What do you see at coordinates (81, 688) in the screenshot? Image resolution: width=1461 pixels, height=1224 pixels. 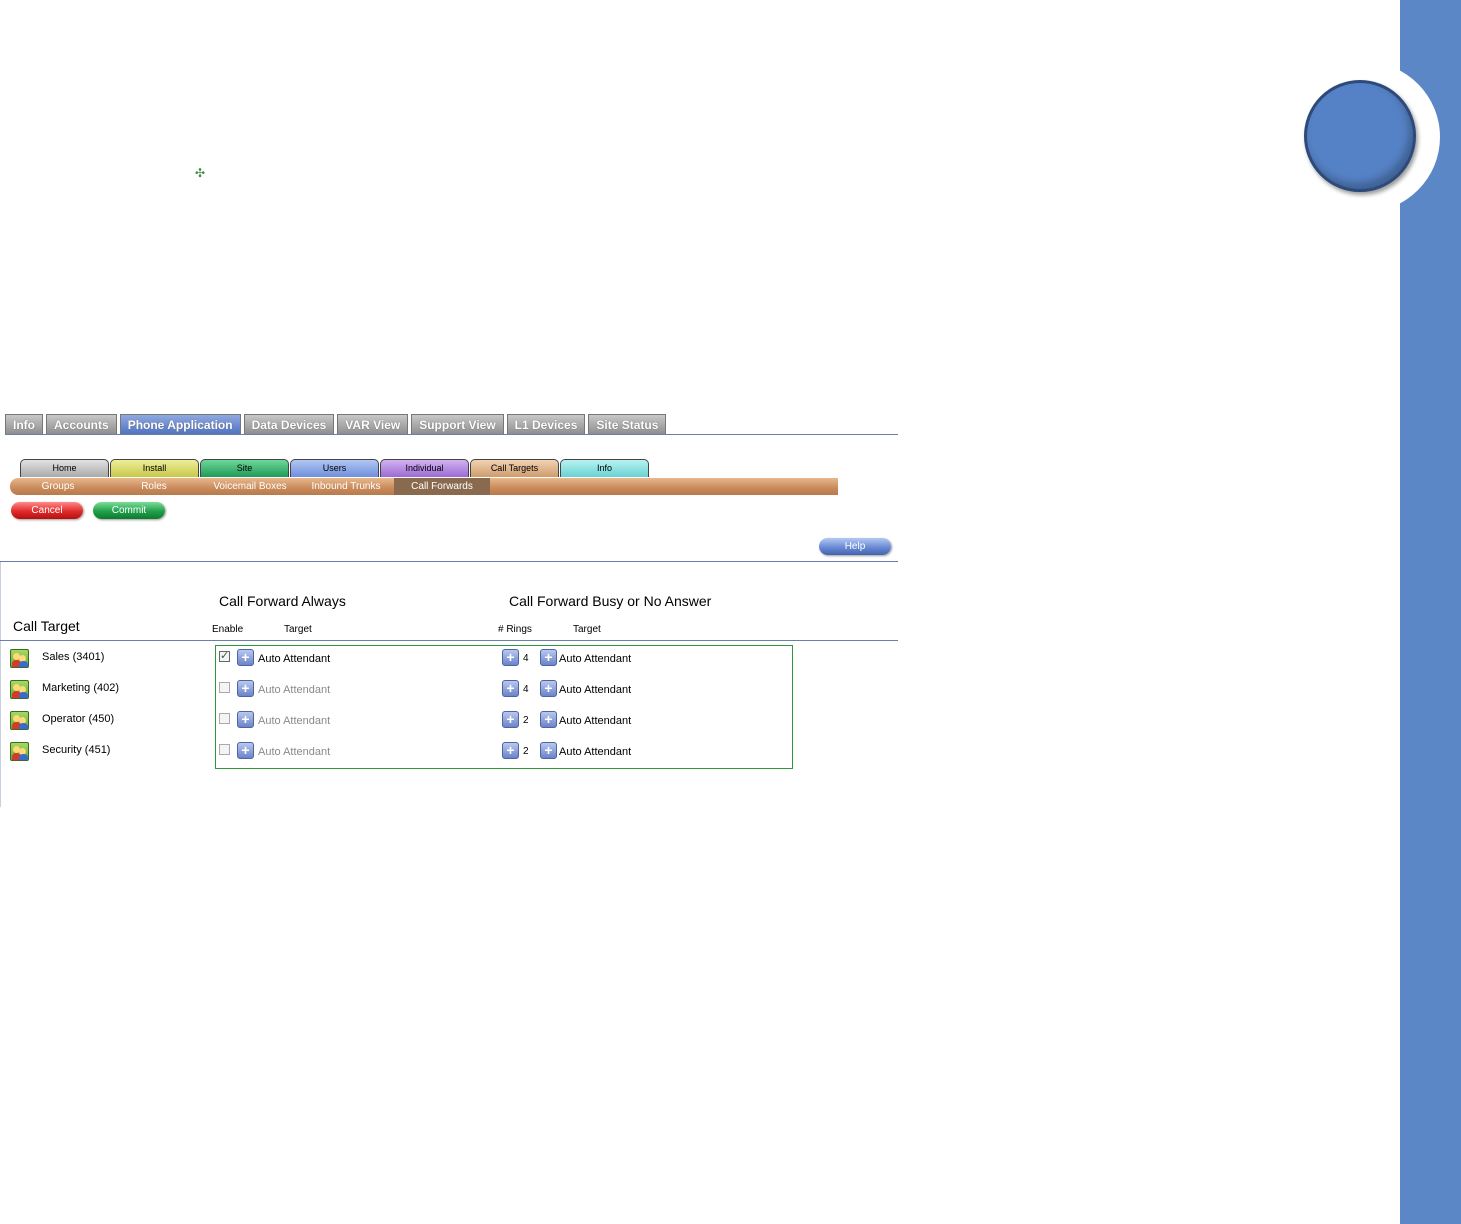 I see `call-target-name: Marketing (402)` at bounding box center [81, 688].